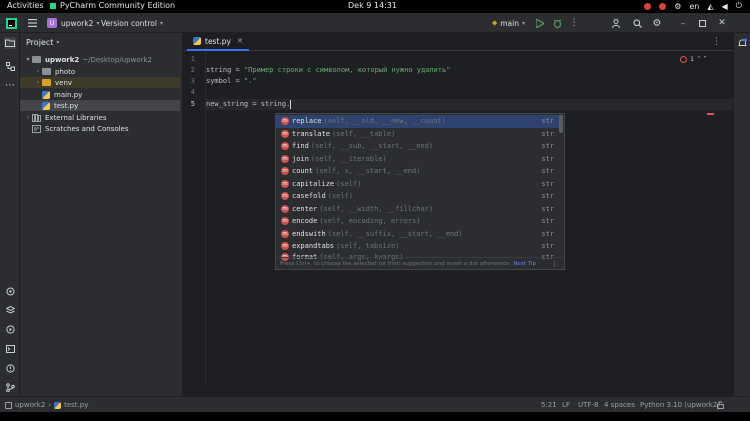  What do you see at coordinates (231, 81) in the screenshot?
I see `code-line-3: symbol = "."` at bounding box center [231, 81].